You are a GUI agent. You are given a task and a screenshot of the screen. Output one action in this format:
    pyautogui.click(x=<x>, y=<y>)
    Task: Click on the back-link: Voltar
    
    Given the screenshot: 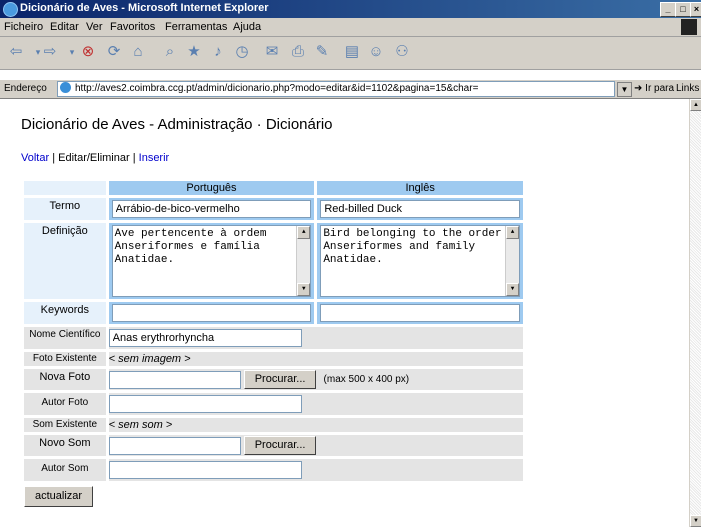 What is the action you would take?
    pyautogui.click(x=35, y=158)
    